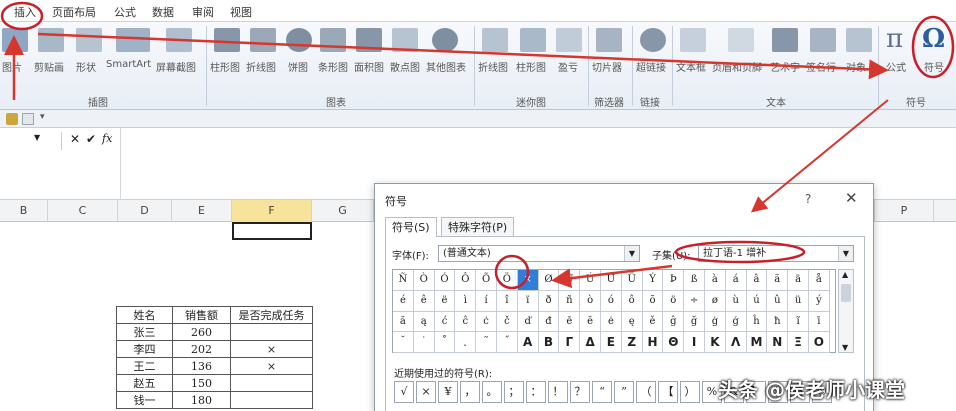 The height and width of the screenshot is (411, 956). I want to click on highlight-circle-multiply-symbol, so click(512, 272).